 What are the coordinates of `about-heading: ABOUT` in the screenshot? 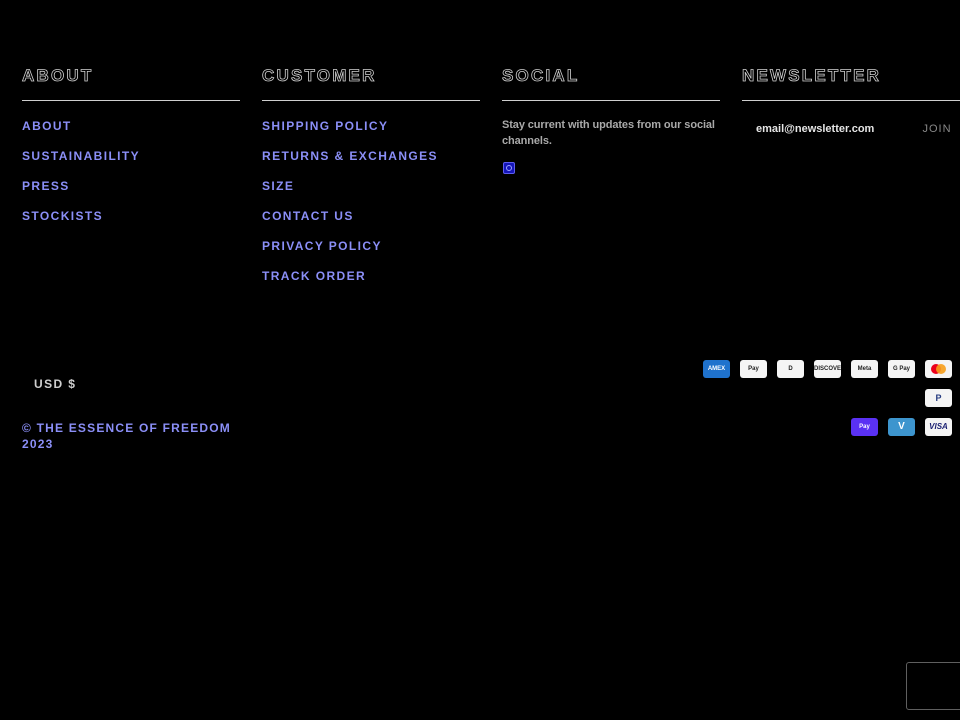 It's located at (58, 76).